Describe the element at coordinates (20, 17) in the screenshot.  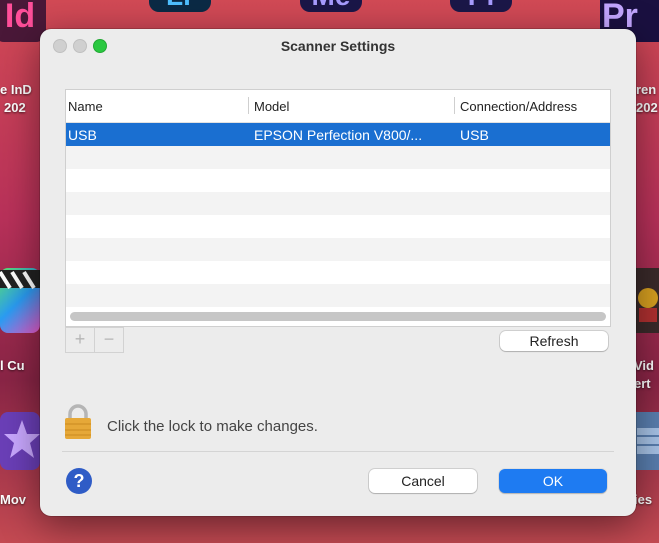
I see `indesign-icon-glyph: Id` at that location.